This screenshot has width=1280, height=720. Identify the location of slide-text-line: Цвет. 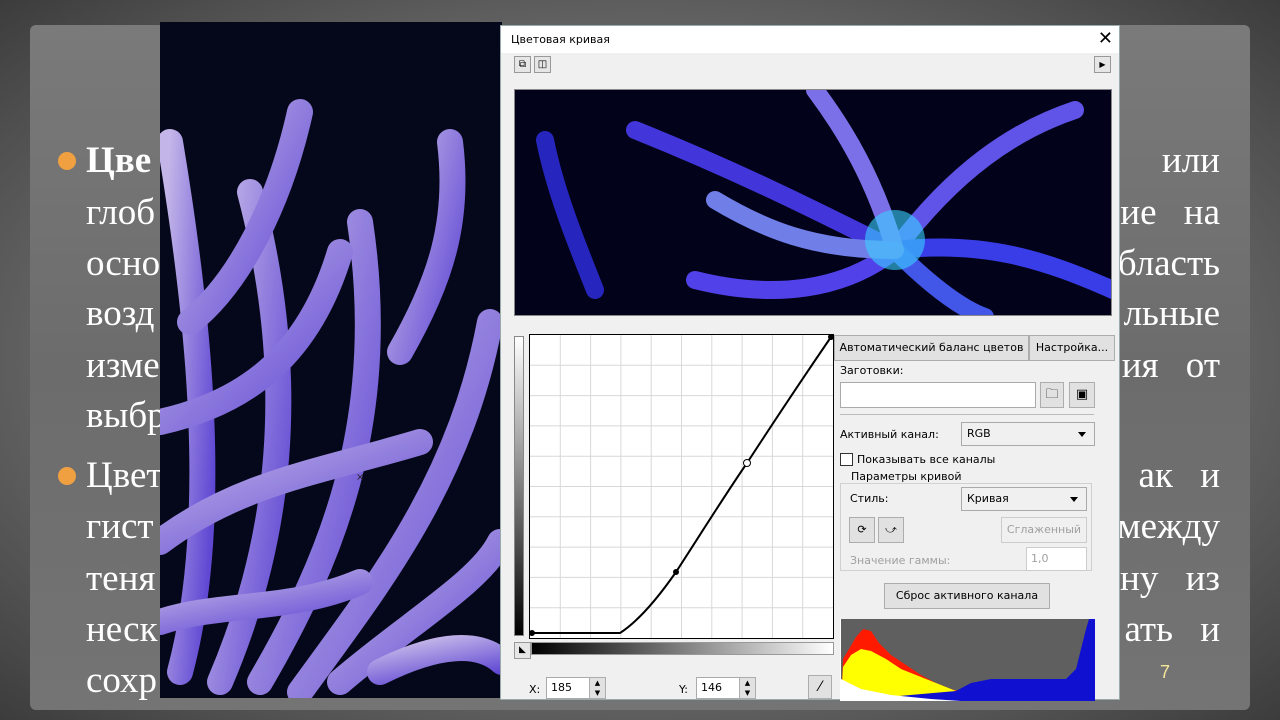
(124, 475).